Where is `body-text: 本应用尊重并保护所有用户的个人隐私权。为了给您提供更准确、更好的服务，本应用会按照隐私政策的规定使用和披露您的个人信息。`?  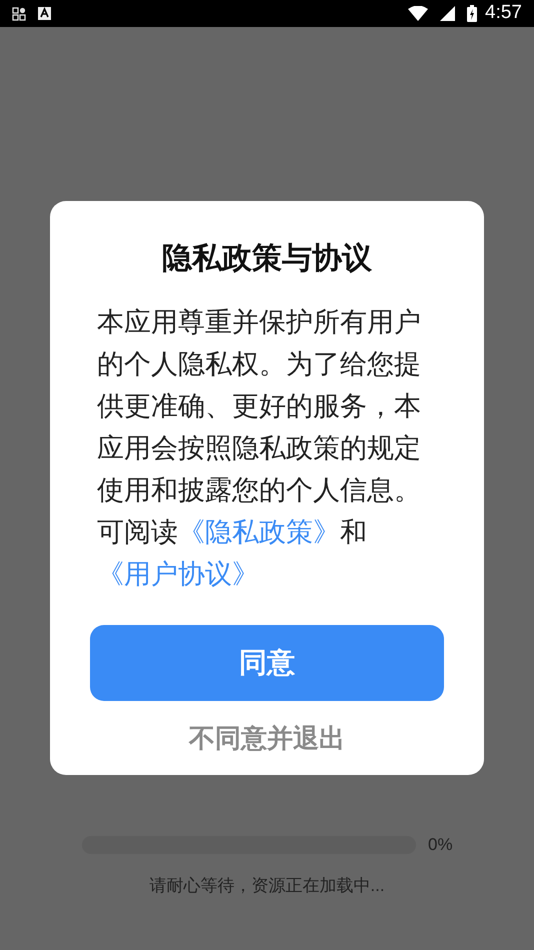 body-text: 本应用尊重并保护所有用户的个人隐私权。为了给您提供更准确、更好的服务，本应用会按照隐私政策的规定使用和披露您的个人信息。 is located at coordinates (259, 406).